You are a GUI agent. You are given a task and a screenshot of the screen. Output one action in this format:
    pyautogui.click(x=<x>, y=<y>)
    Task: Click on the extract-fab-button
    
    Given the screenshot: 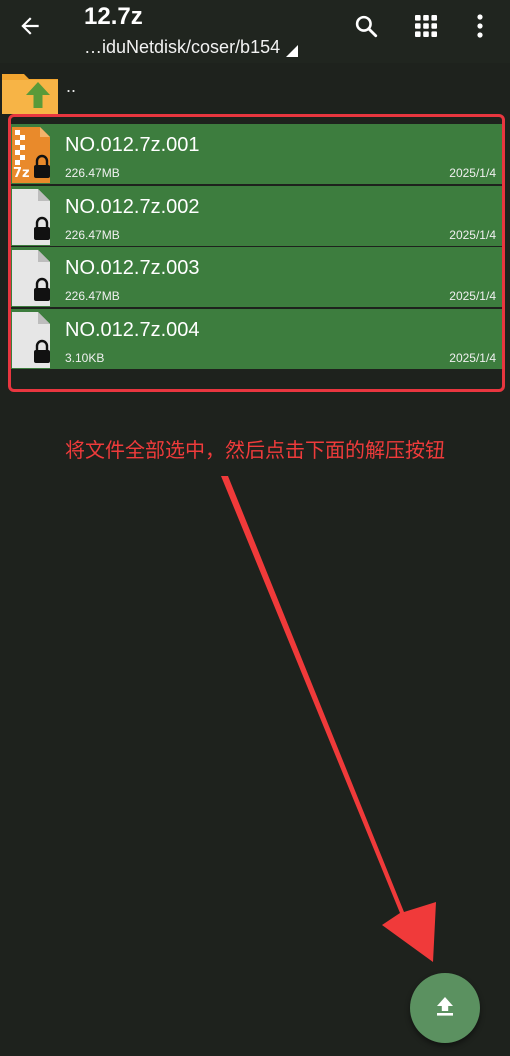 What is the action you would take?
    pyautogui.click(x=445, y=1008)
    